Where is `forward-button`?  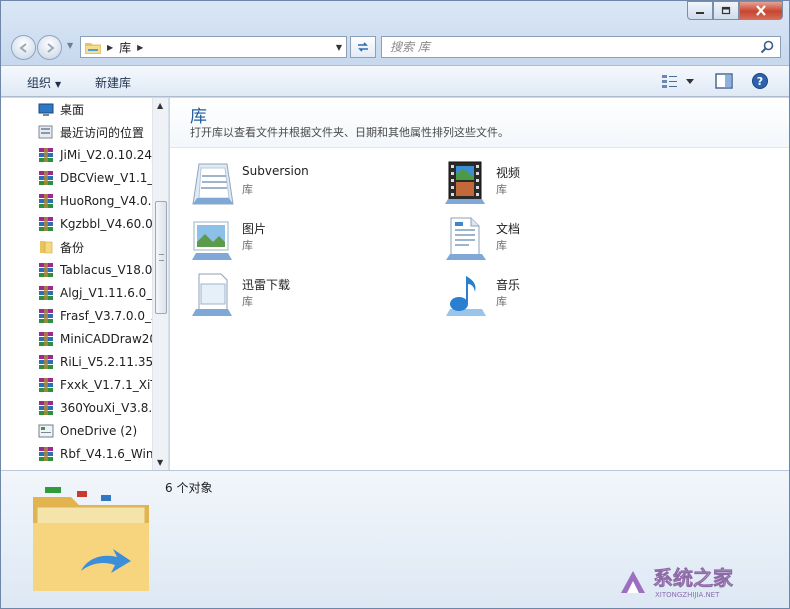
forward-button is located at coordinates (49, 47).